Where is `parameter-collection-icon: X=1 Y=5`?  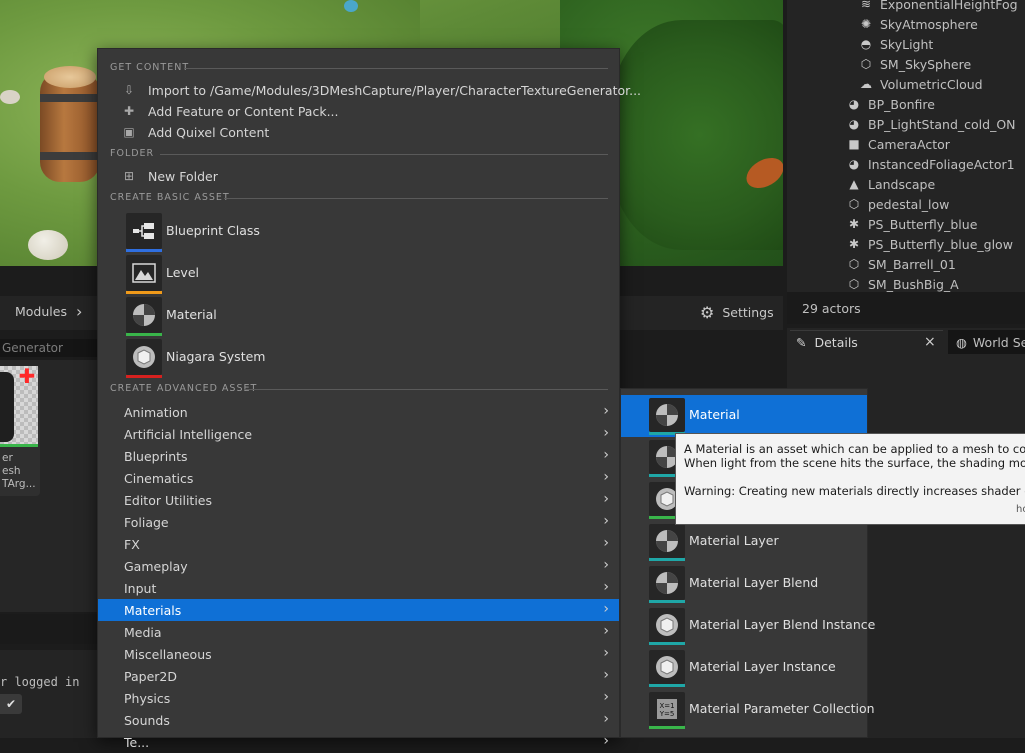 parameter-collection-icon: X=1 Y=5 is located at coordinates (667, 709).